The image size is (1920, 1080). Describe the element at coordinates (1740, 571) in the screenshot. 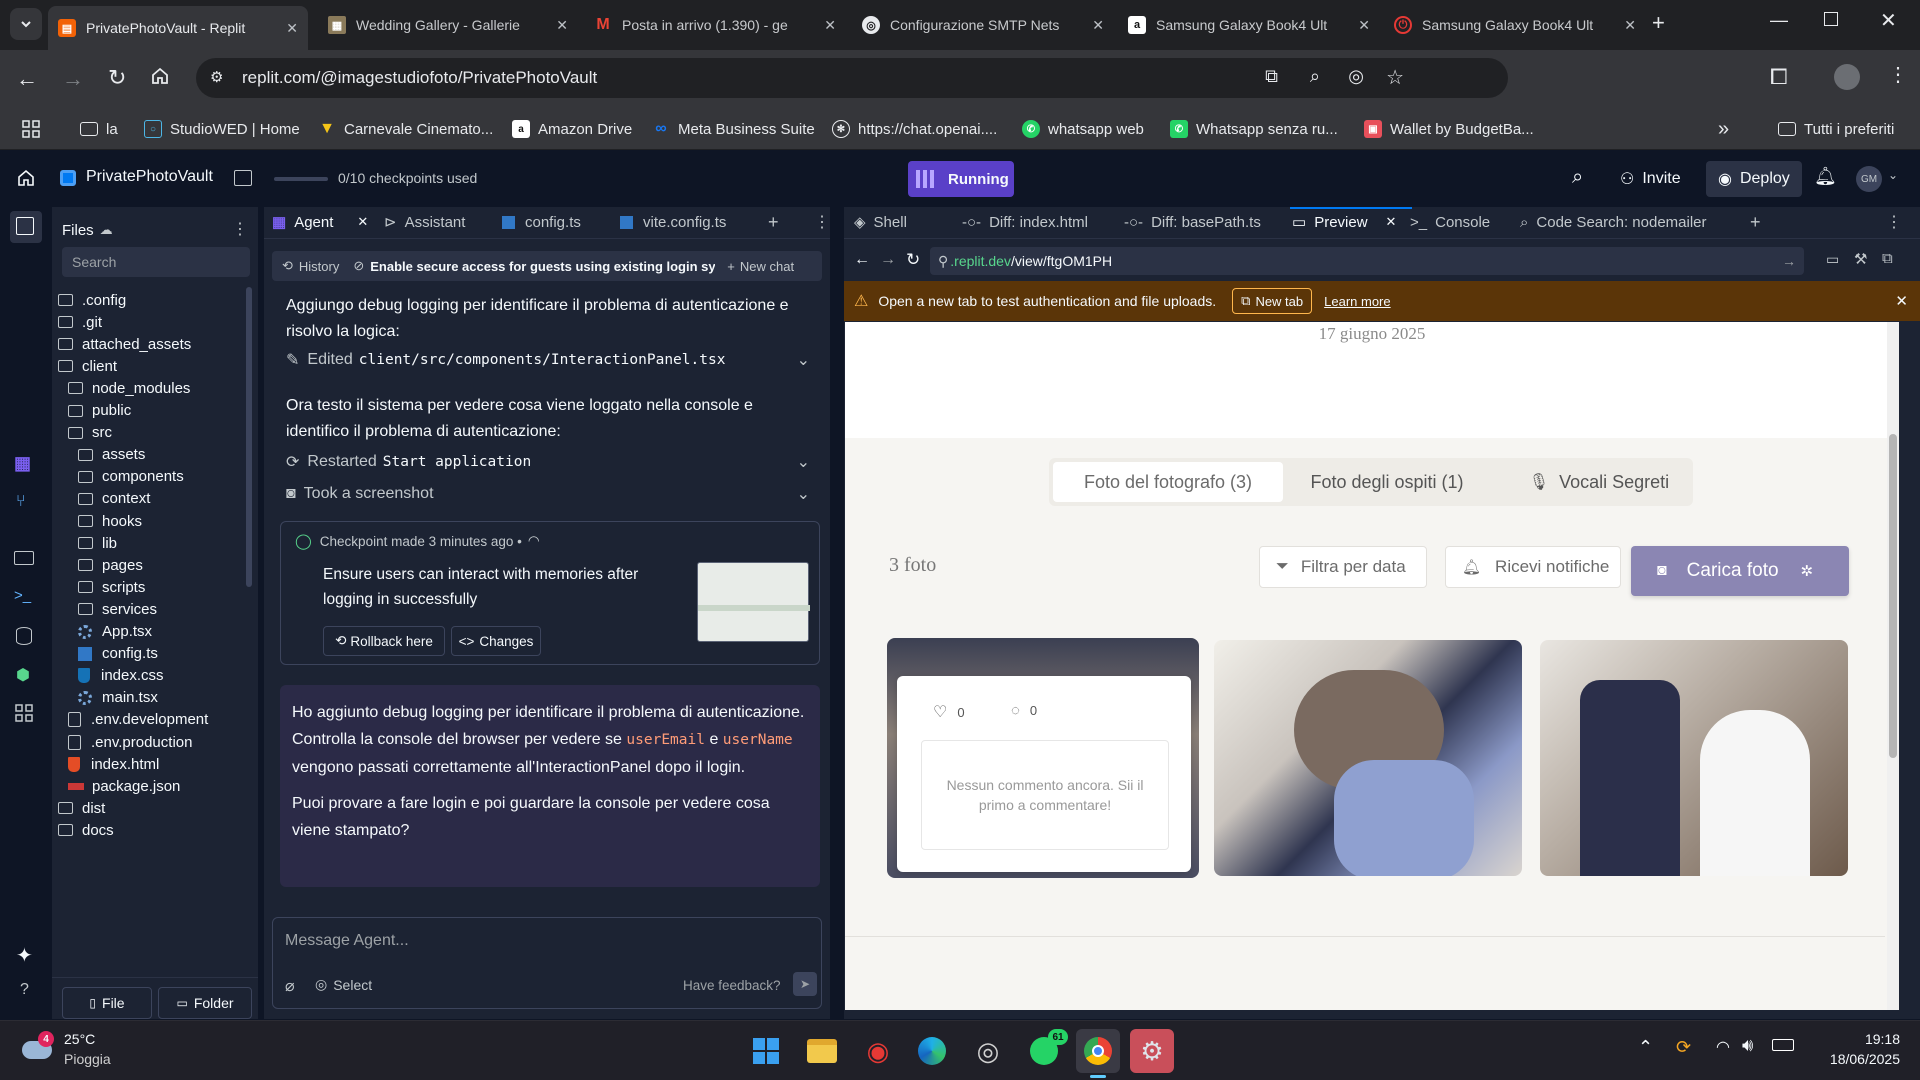

I see `upload-photo-button: ◙ Carica foto ✲` at that location.